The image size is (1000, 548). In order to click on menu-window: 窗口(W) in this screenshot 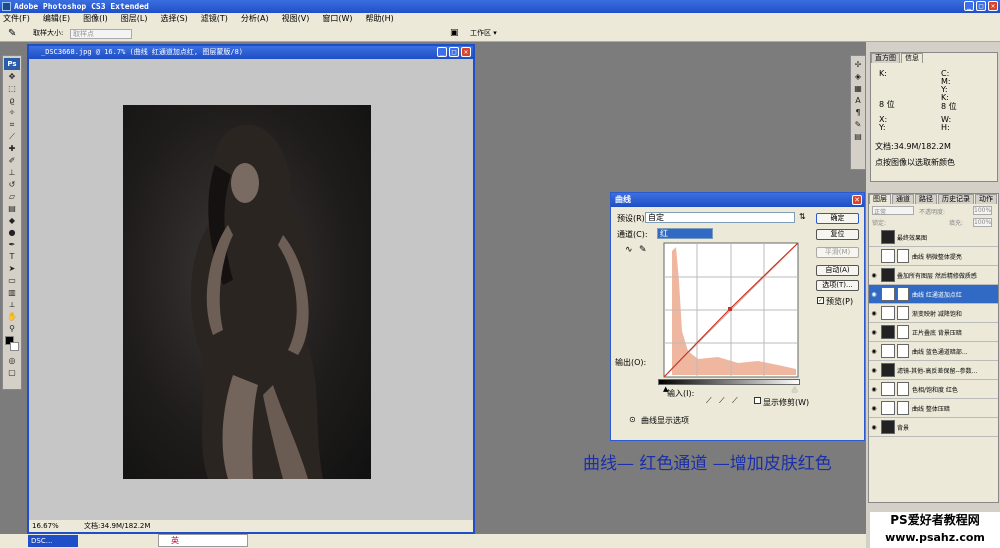, I will do `click(337, 19)`.